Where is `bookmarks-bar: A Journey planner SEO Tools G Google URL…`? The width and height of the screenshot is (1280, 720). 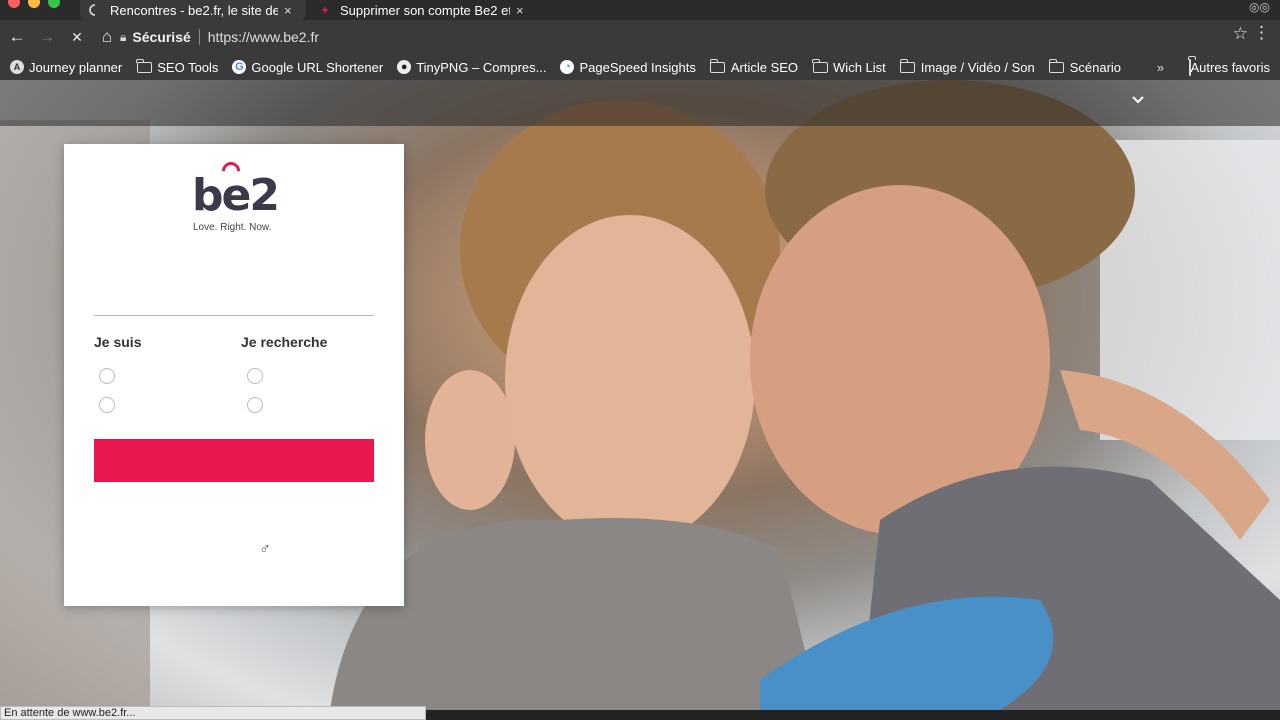
bookmarks-bar: A Journey planner SEO Tools G Google URL… is located at coordinates (640, 67).